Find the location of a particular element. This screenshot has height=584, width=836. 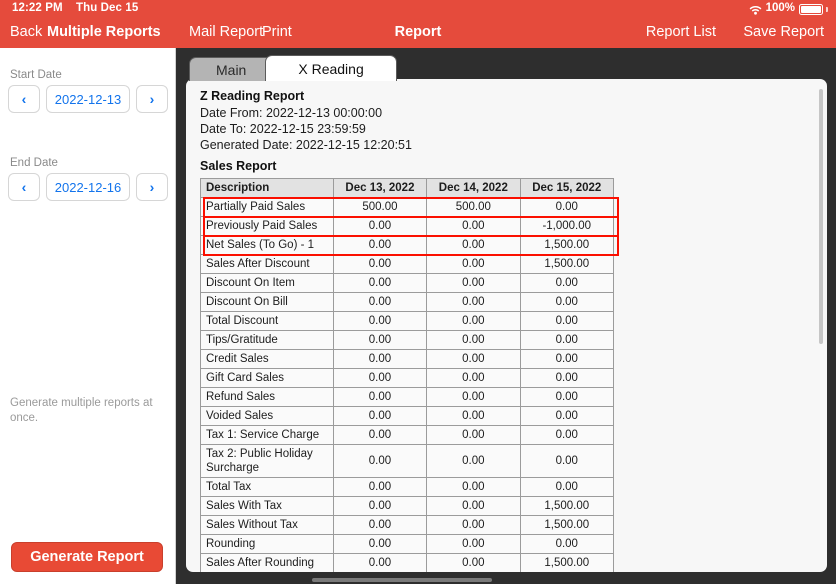

table-row: Net Sales (To Go) - 1 0.00 0.00 1,500.00 is located at coordinates (407, 245).